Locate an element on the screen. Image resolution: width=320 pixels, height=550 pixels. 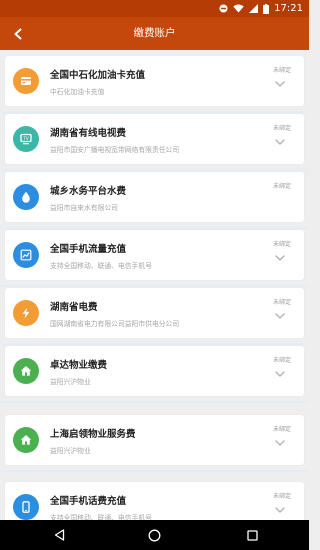
account-card-electricity: 湖南省电费 国网湖南省电力有限公司益阳市供电分公司 未绑定 is located at coordinates (154, 313).